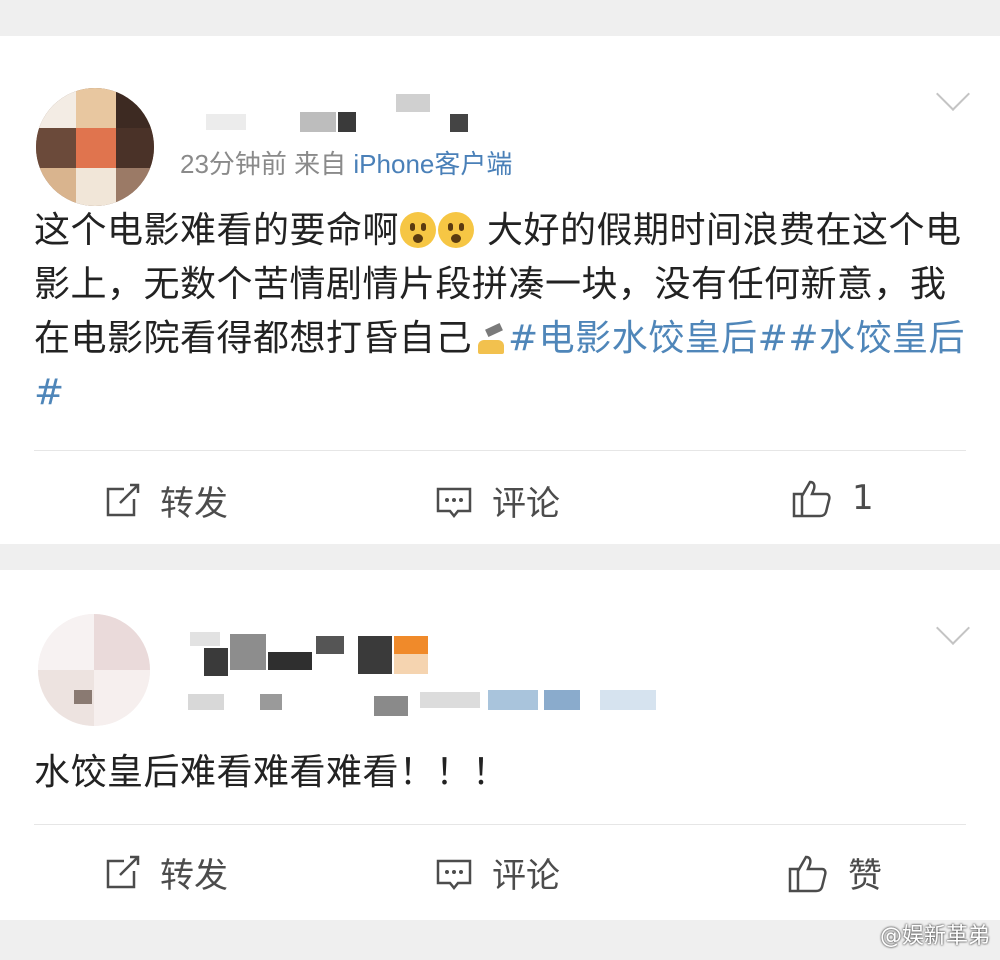 The height and width of the screenshot is (960, 1000). Describe the element at coordinates (934, 936) in the screenshot. I see `watermark: @娱新革弟` at that location.